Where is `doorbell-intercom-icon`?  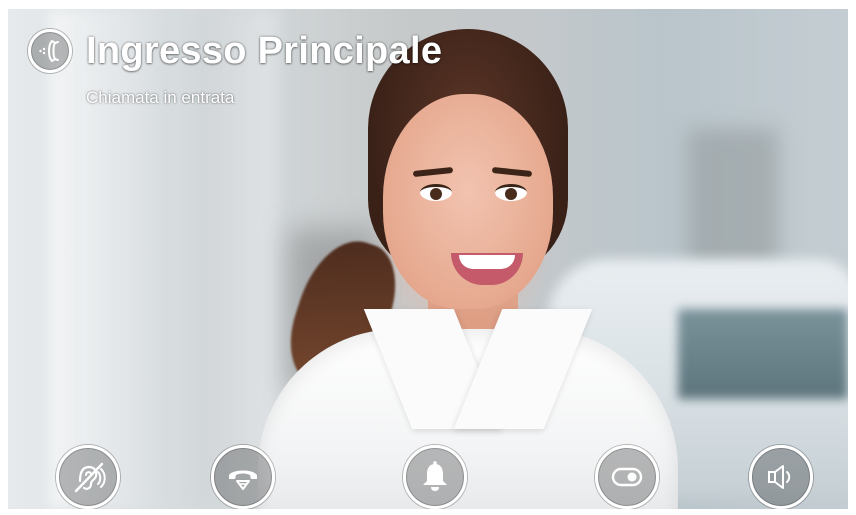 doorbell-intercom-icon is located at coordinates (50, 51).